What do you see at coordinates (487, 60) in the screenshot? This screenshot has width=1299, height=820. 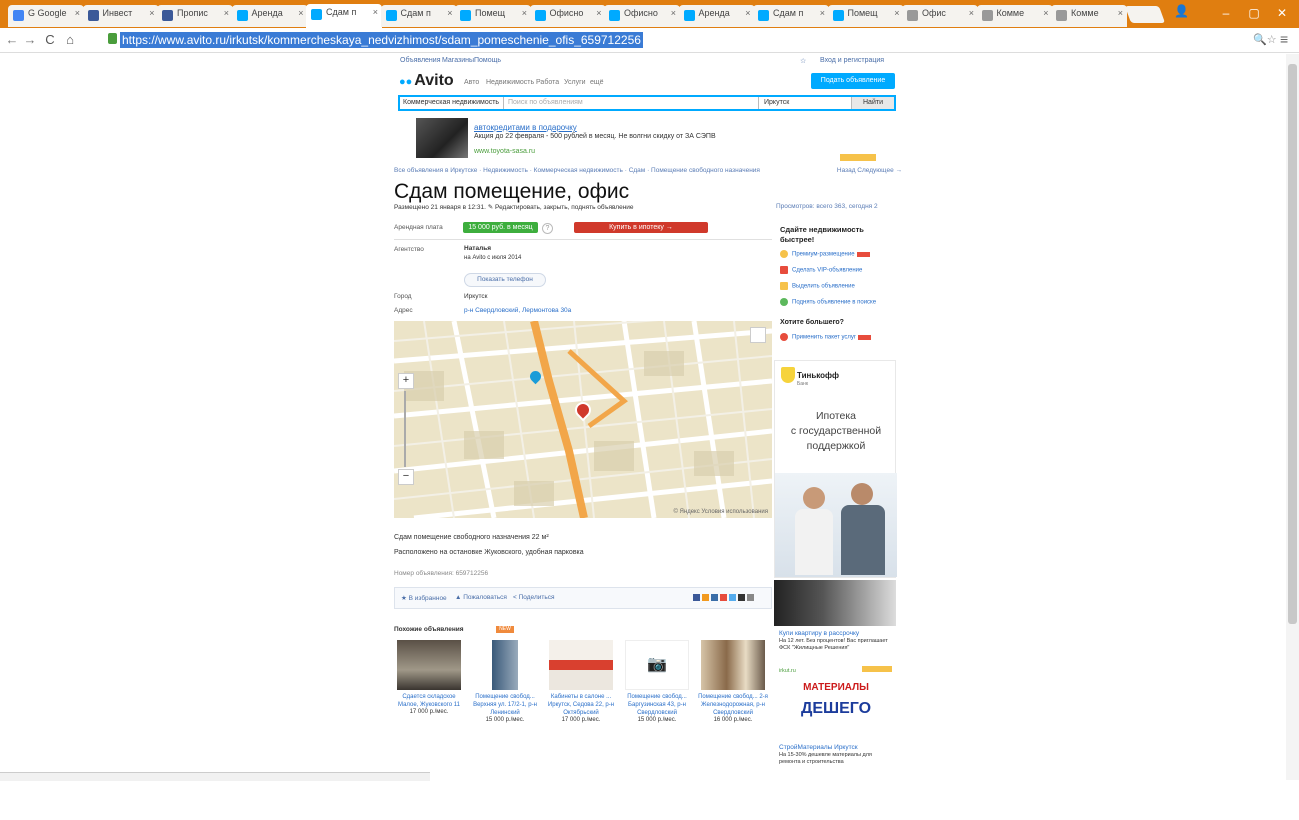 I see `menu-help: Помощь` at bounding box center [487, 60].